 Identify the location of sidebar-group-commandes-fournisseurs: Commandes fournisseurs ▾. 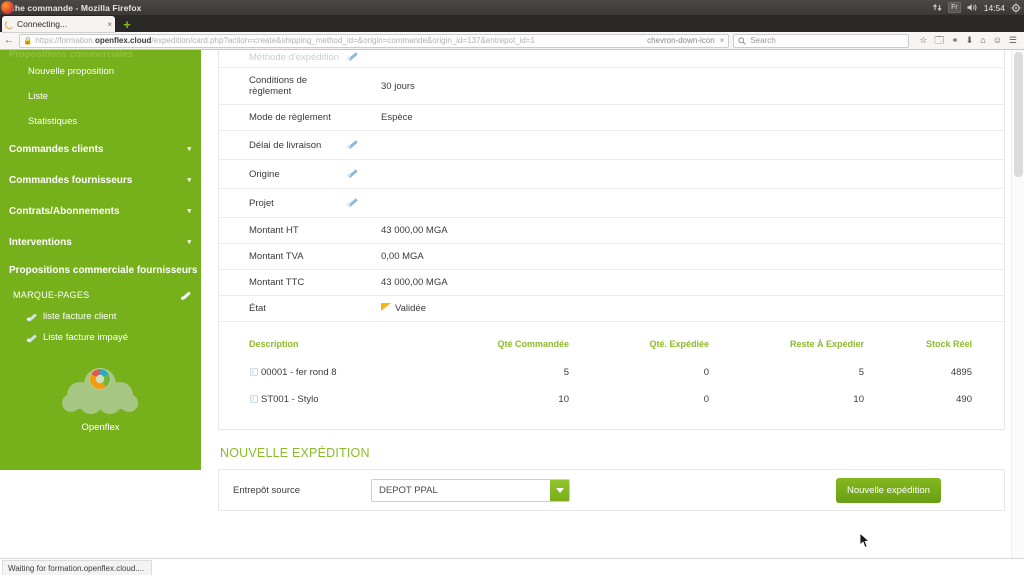
(100, 180).